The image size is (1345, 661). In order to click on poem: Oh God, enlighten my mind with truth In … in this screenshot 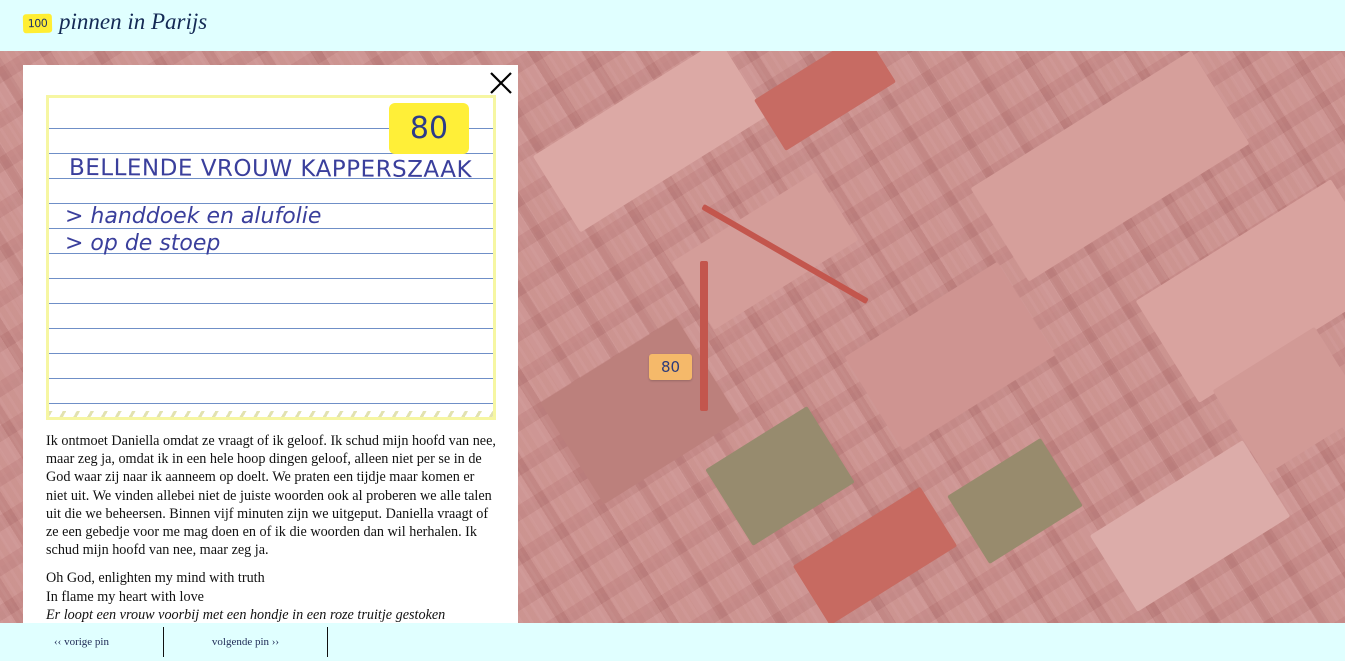, I will do `click(272, 596)`.